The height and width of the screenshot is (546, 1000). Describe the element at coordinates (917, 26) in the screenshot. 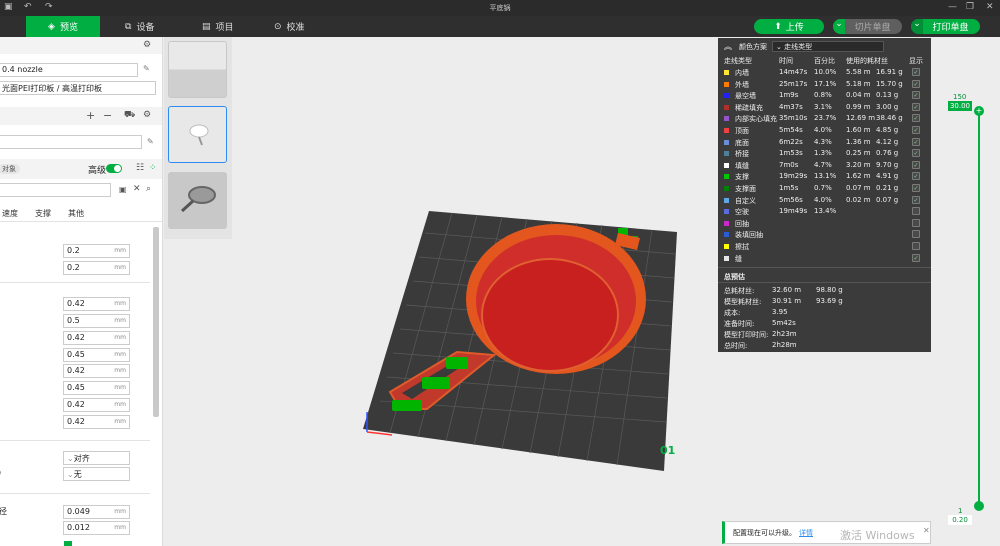

I see `print-dropdown-icon: ⌄` at that location.